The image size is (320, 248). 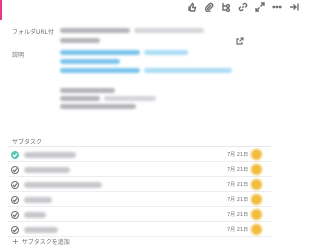 What do you see at coordinates (27, 142) in the screenshot?
I see `subtasks-title: サブタスク` at bounding box center [27, 142].